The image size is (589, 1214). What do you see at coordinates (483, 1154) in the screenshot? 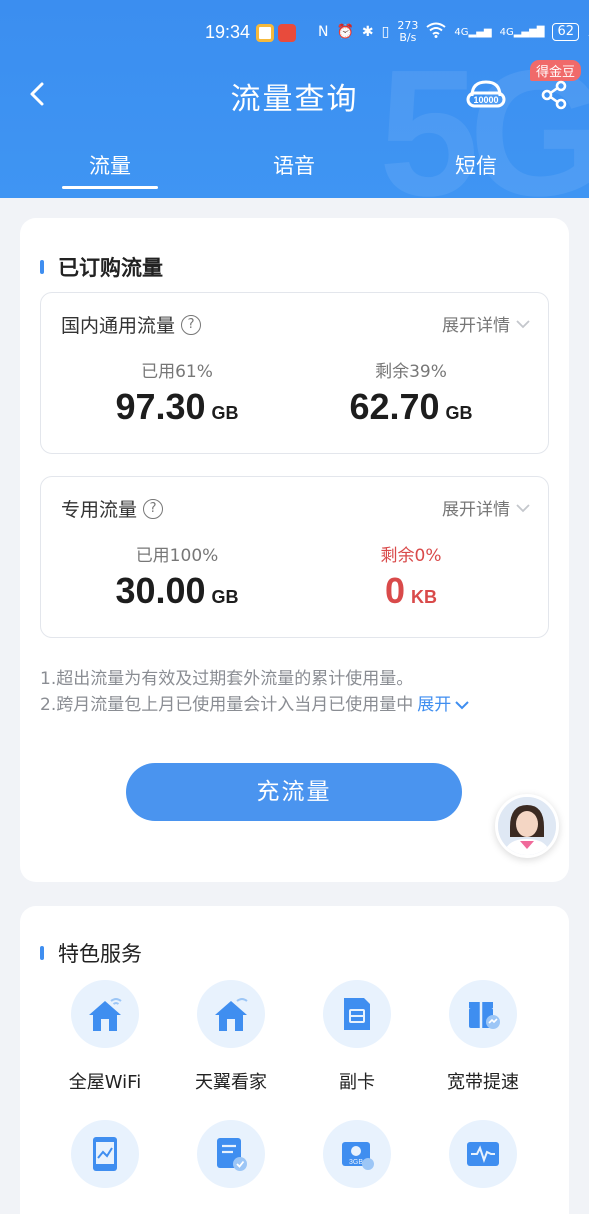
I see `signal-monitor-icon` at bounding box center [483, 1154].